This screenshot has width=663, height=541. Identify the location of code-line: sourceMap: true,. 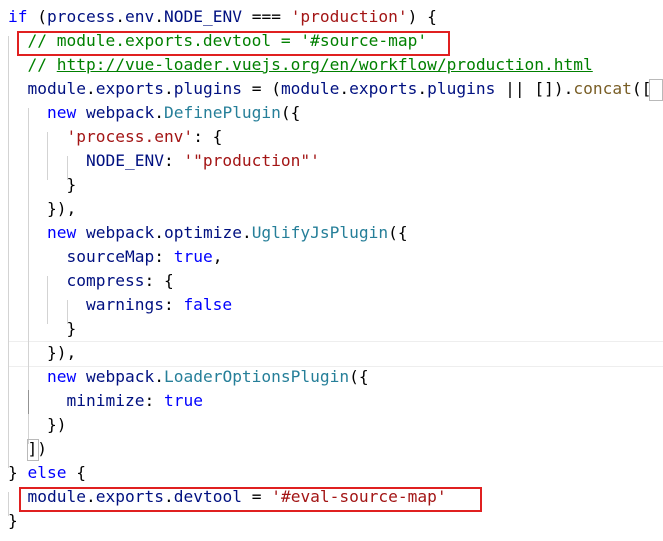
(115, 257).